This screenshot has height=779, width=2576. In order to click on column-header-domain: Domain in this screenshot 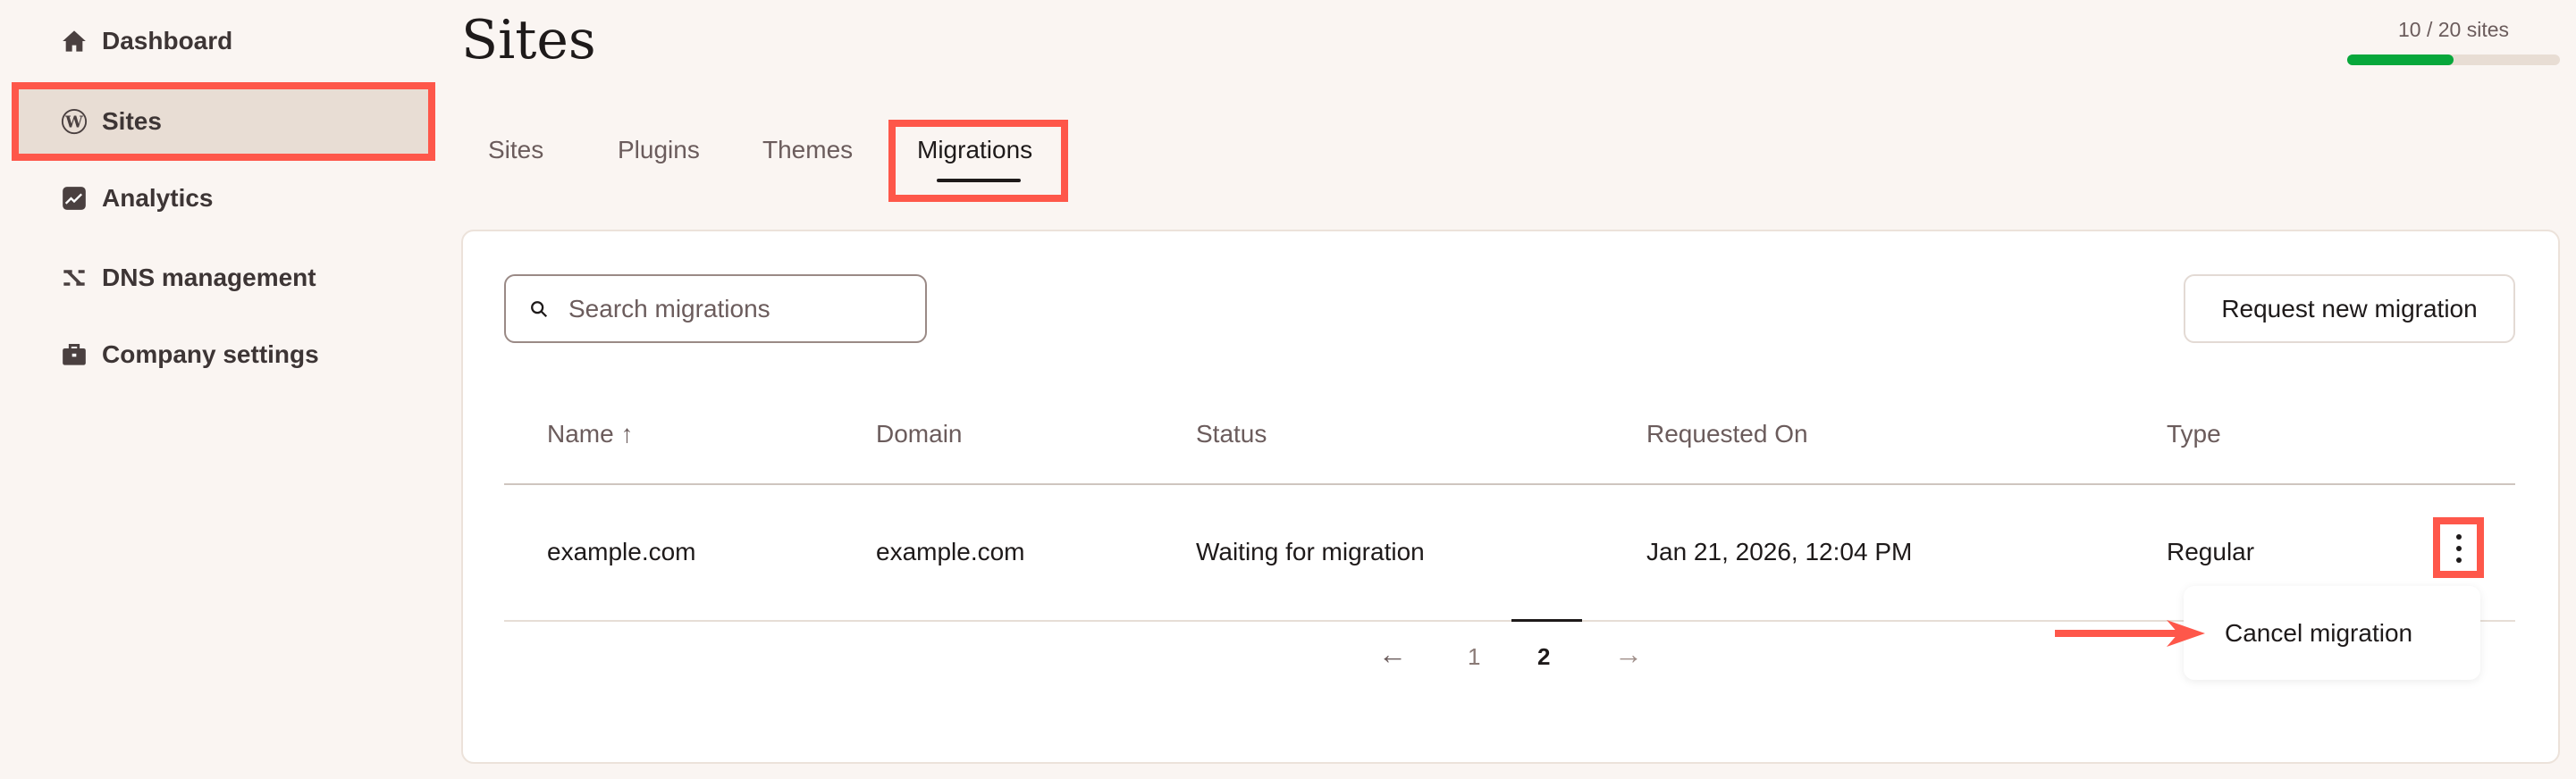, I will do `click(919, 434)`.